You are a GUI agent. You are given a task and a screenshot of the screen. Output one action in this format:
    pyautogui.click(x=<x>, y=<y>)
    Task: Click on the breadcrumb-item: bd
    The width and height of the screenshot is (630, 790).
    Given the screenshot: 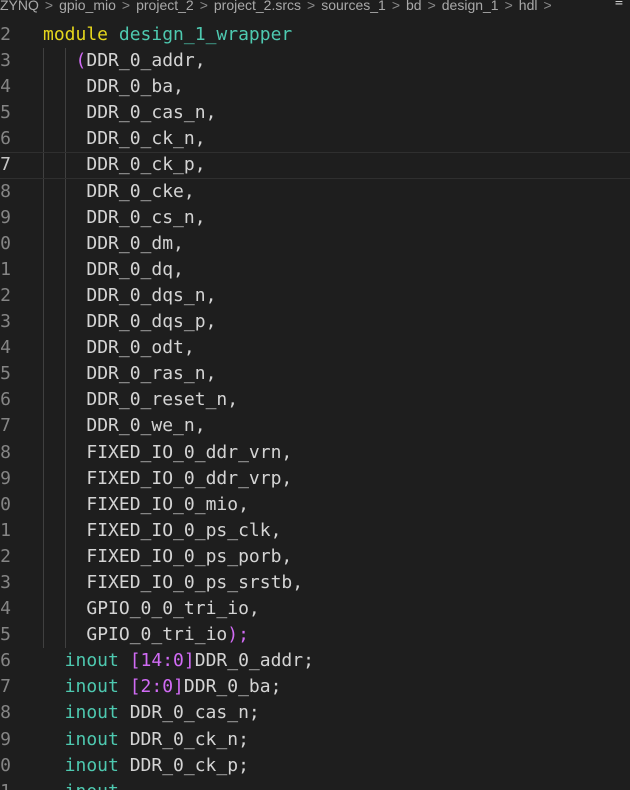 What is the action you would take?
    pyautogui.click(x=414, y=6)
    